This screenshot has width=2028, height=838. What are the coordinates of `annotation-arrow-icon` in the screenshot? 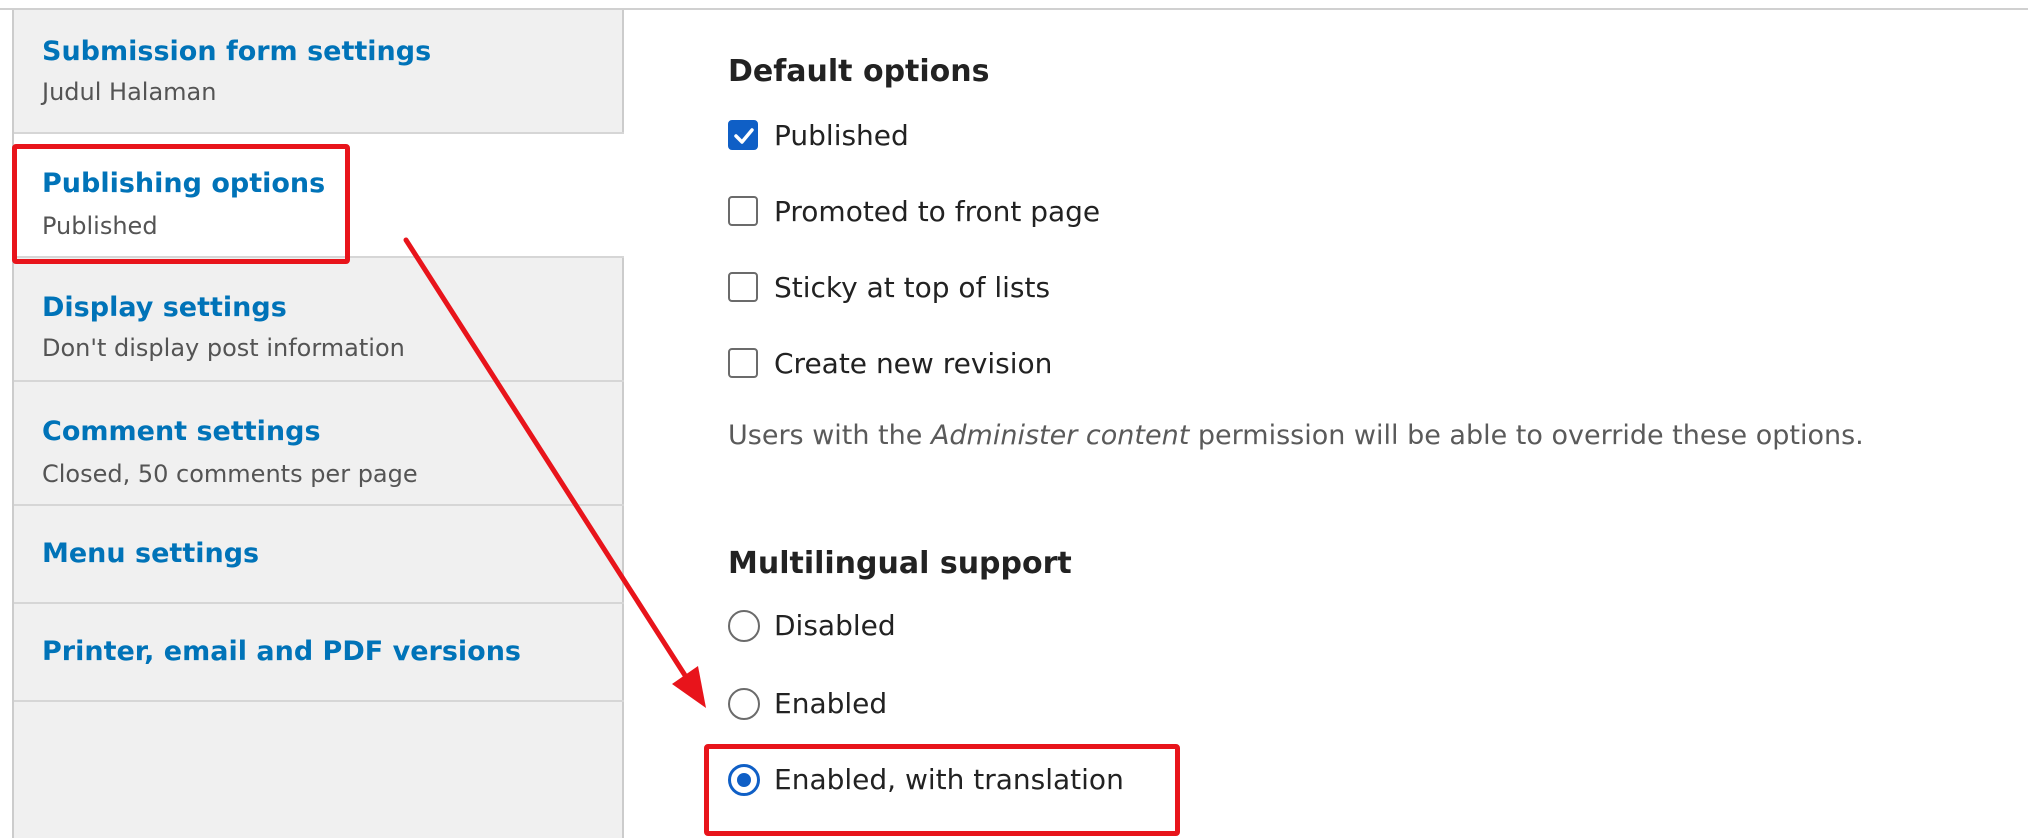 It's located at (554, 472).